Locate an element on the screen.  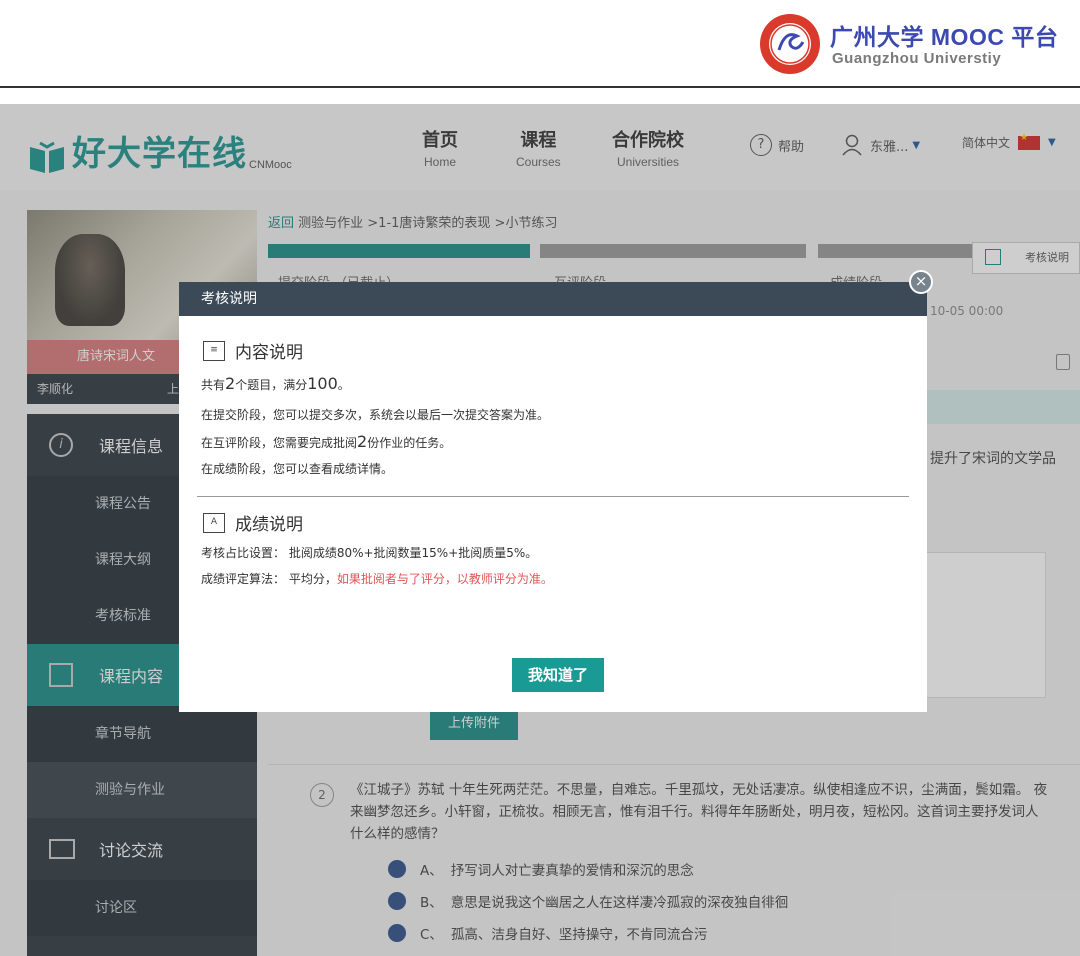
score-section-title: A 成绩说明 is located at coordinates (253, 522).